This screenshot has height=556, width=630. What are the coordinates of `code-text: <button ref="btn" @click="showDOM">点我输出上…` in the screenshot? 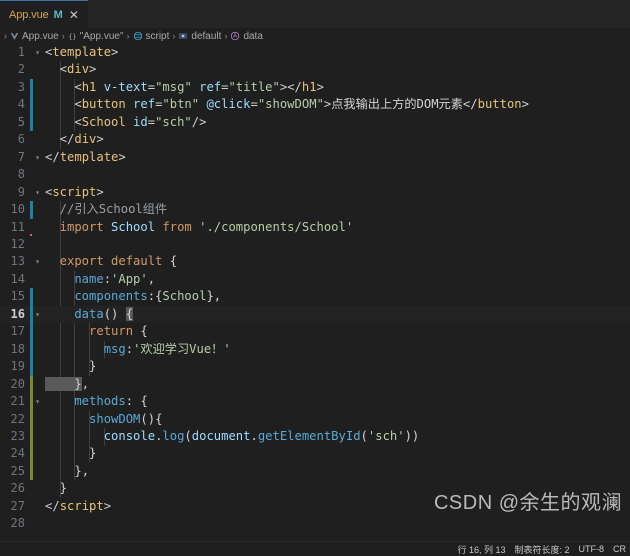 It's located at (336, 104).